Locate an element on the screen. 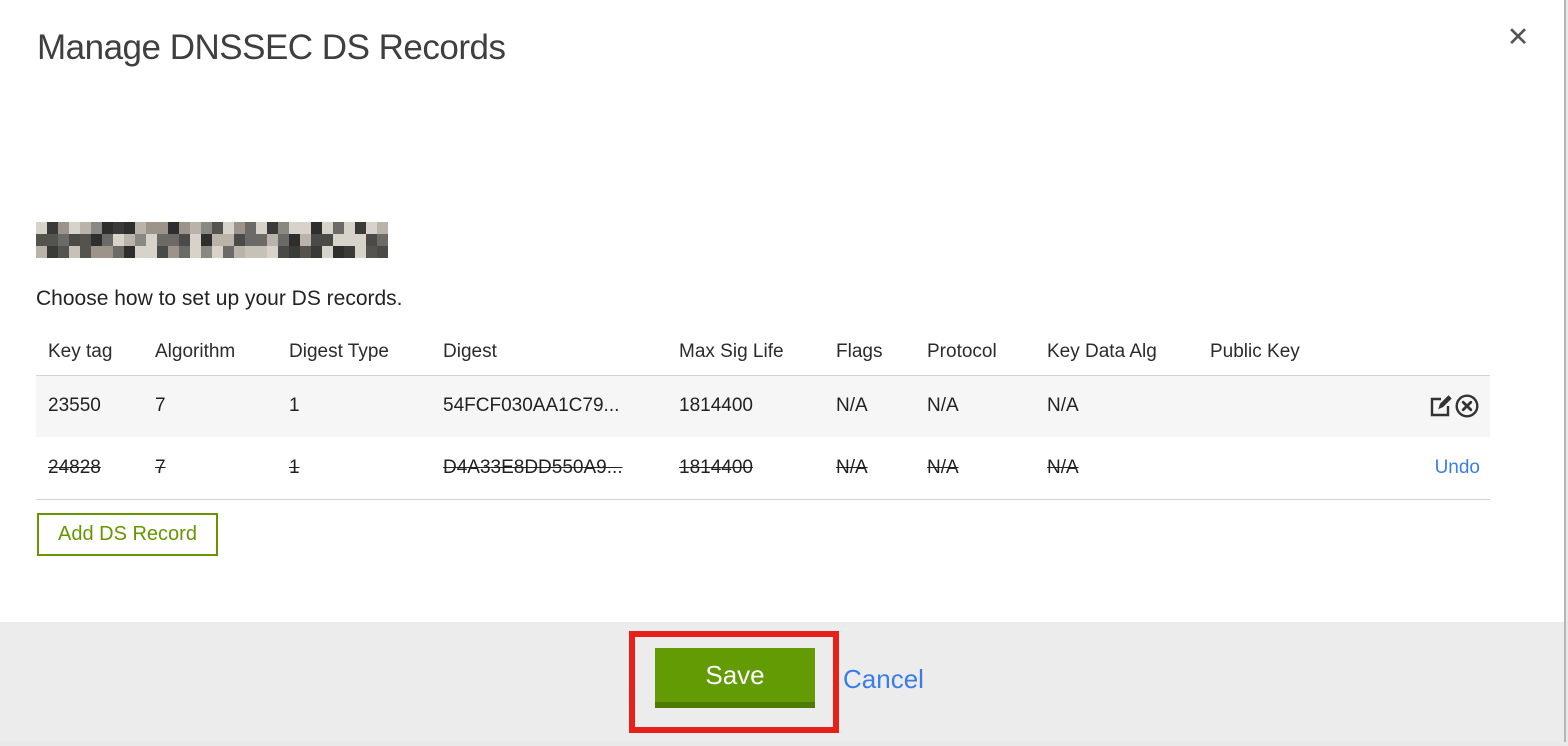  delete-icon is located at coordinates (1467, 406).